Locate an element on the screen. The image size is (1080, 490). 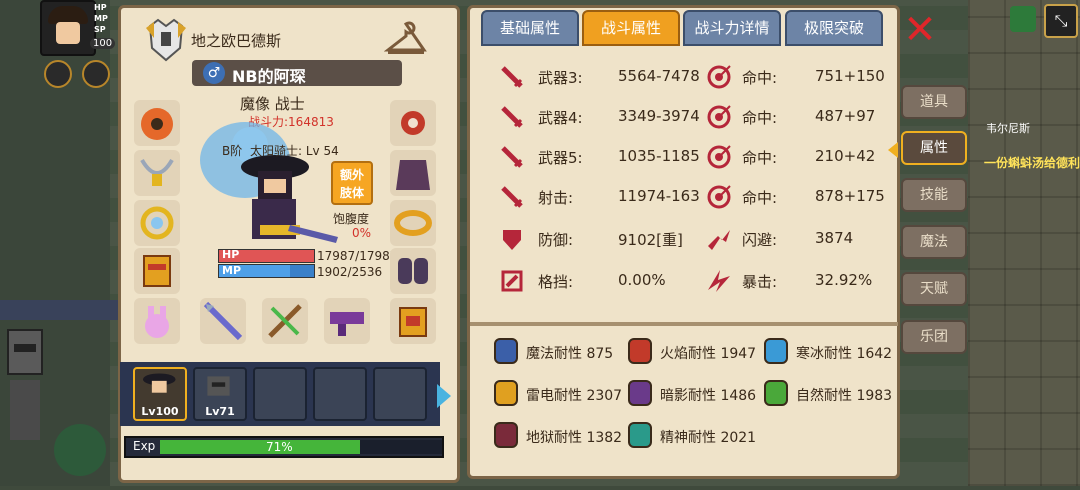
blue-sword-icon is located at coordinates (223, 321).